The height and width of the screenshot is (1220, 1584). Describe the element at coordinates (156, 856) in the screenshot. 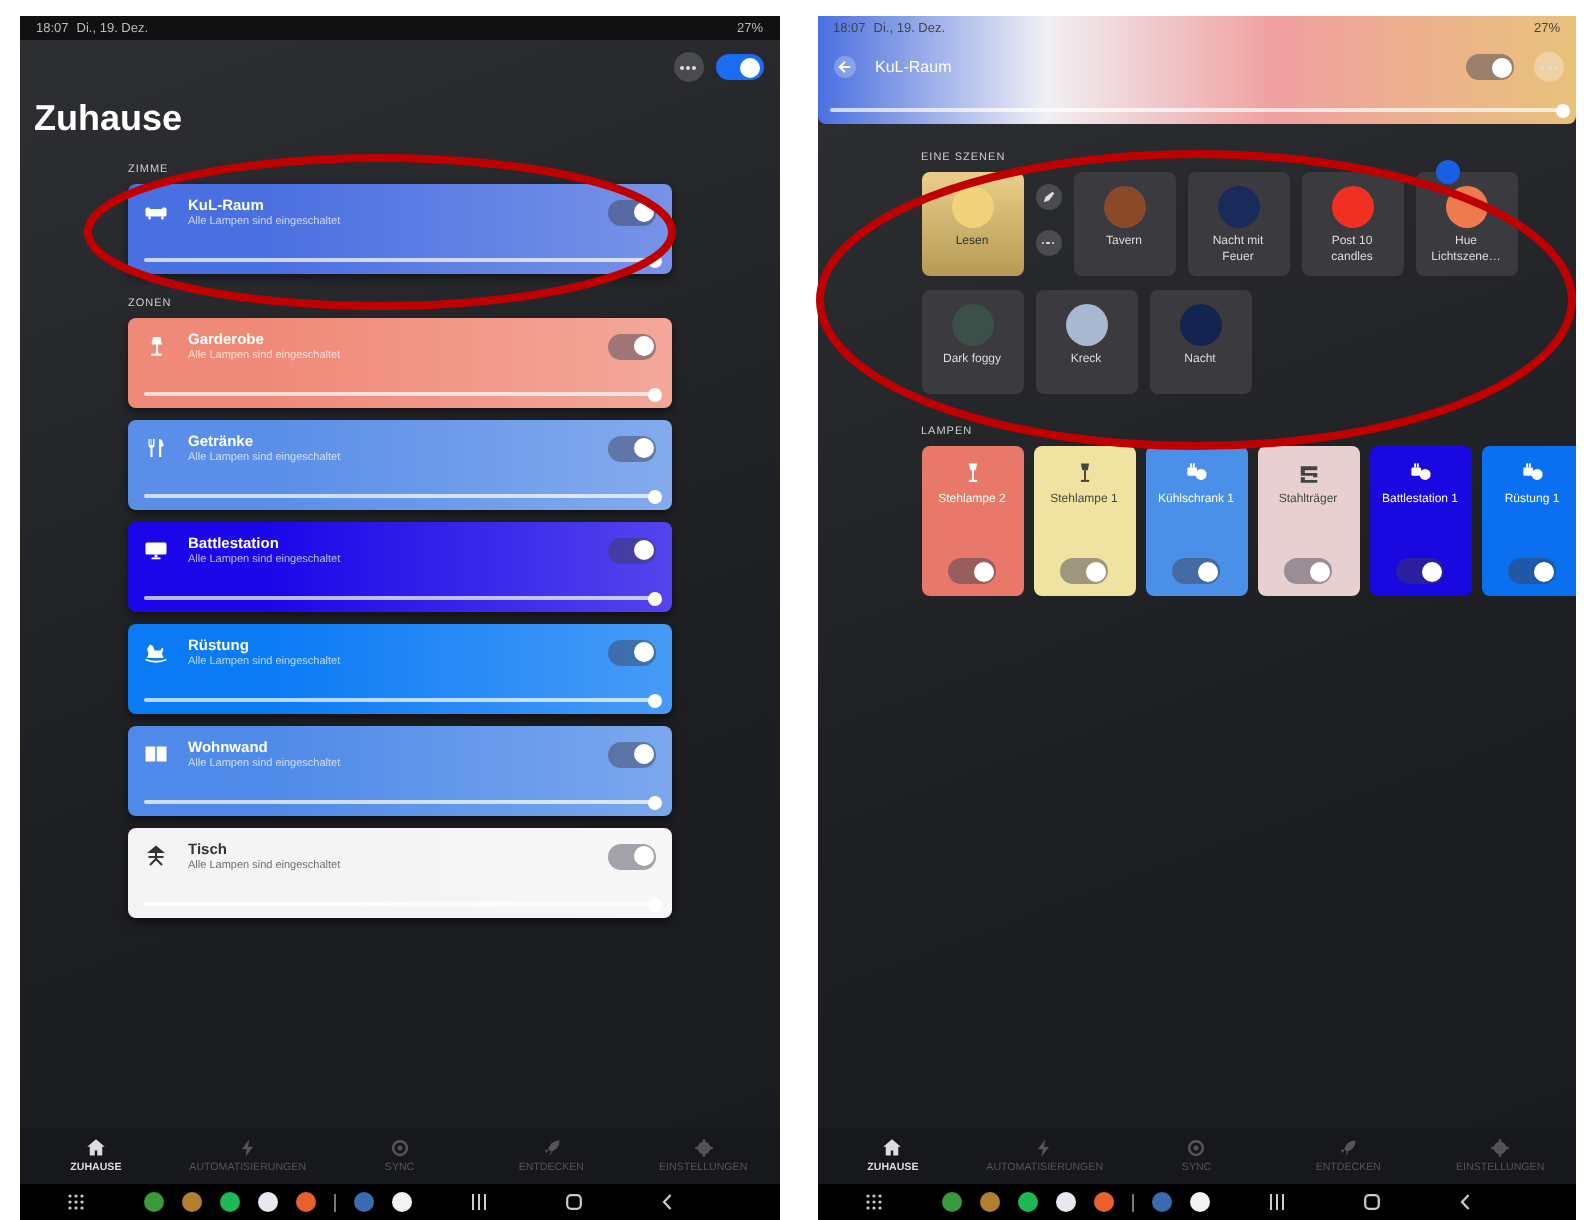

I see `table-icon` at that location.